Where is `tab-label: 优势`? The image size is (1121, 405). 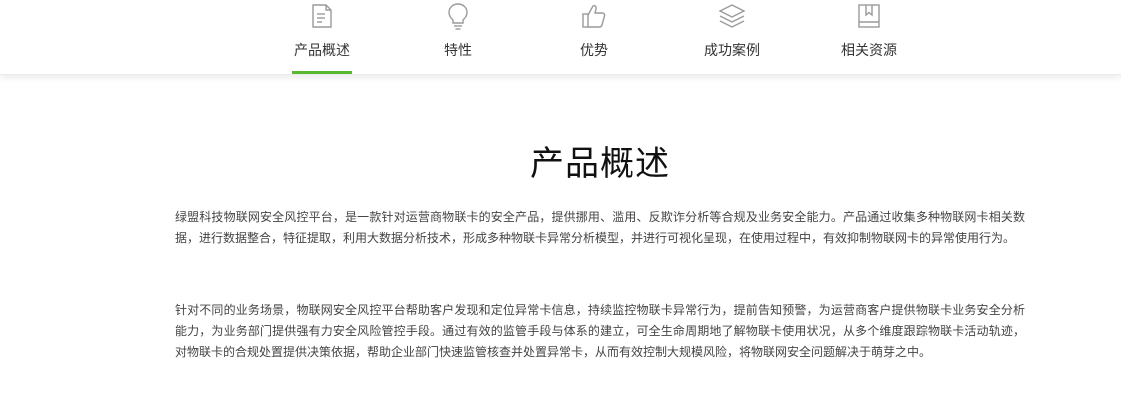 tab-label: 优势 is located at coordinates (594, 51).